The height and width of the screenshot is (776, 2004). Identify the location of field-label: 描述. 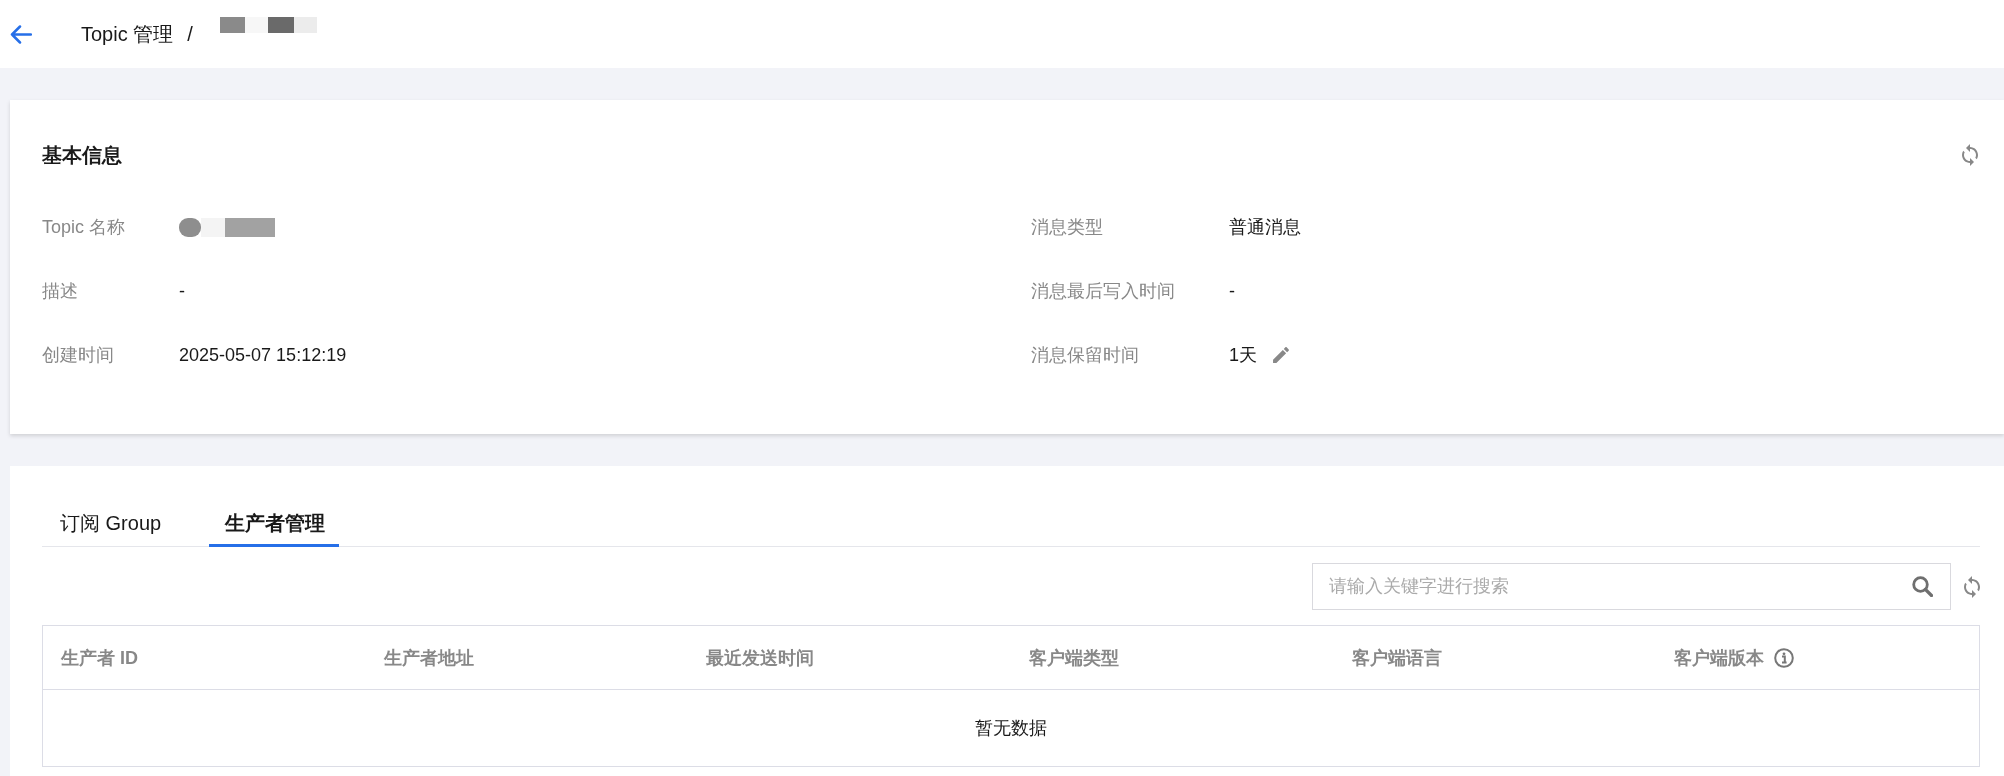
(60, 291).